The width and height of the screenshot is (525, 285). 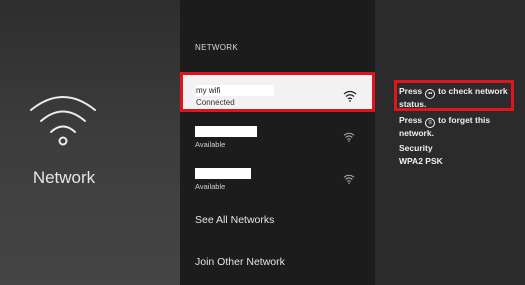 What do you see at coordinates (235, 90) in the screenshot?
I see `network-name: my wifi` at bounding box center [235, 90].